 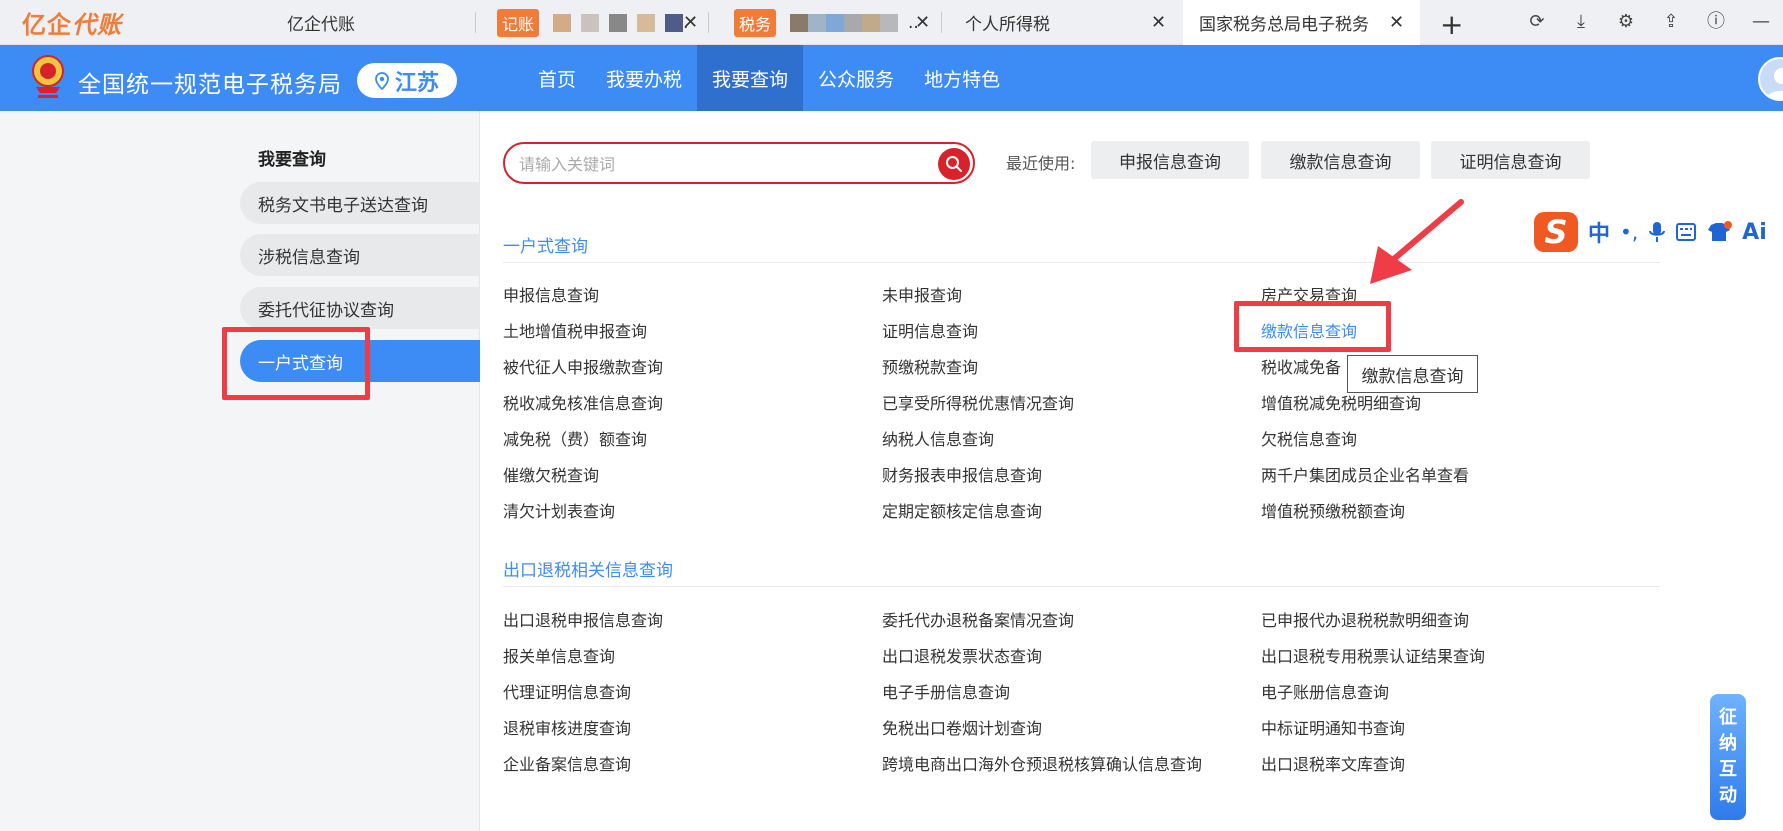 What do you see at coordinates (1365, 619) in the screenshot?
I see `query-link: 已申报代办退税税款明细查询` at bounding box center [1365, 619].